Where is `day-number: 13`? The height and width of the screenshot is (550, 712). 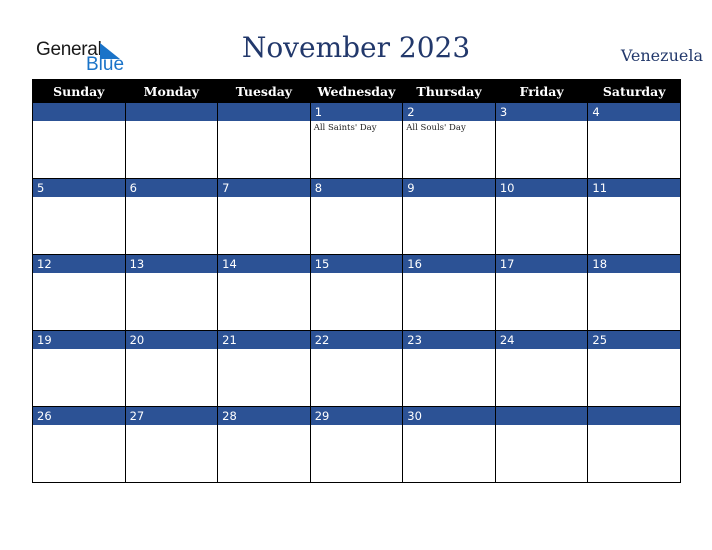
day-number: 13 is located at coordinates (171, 264).